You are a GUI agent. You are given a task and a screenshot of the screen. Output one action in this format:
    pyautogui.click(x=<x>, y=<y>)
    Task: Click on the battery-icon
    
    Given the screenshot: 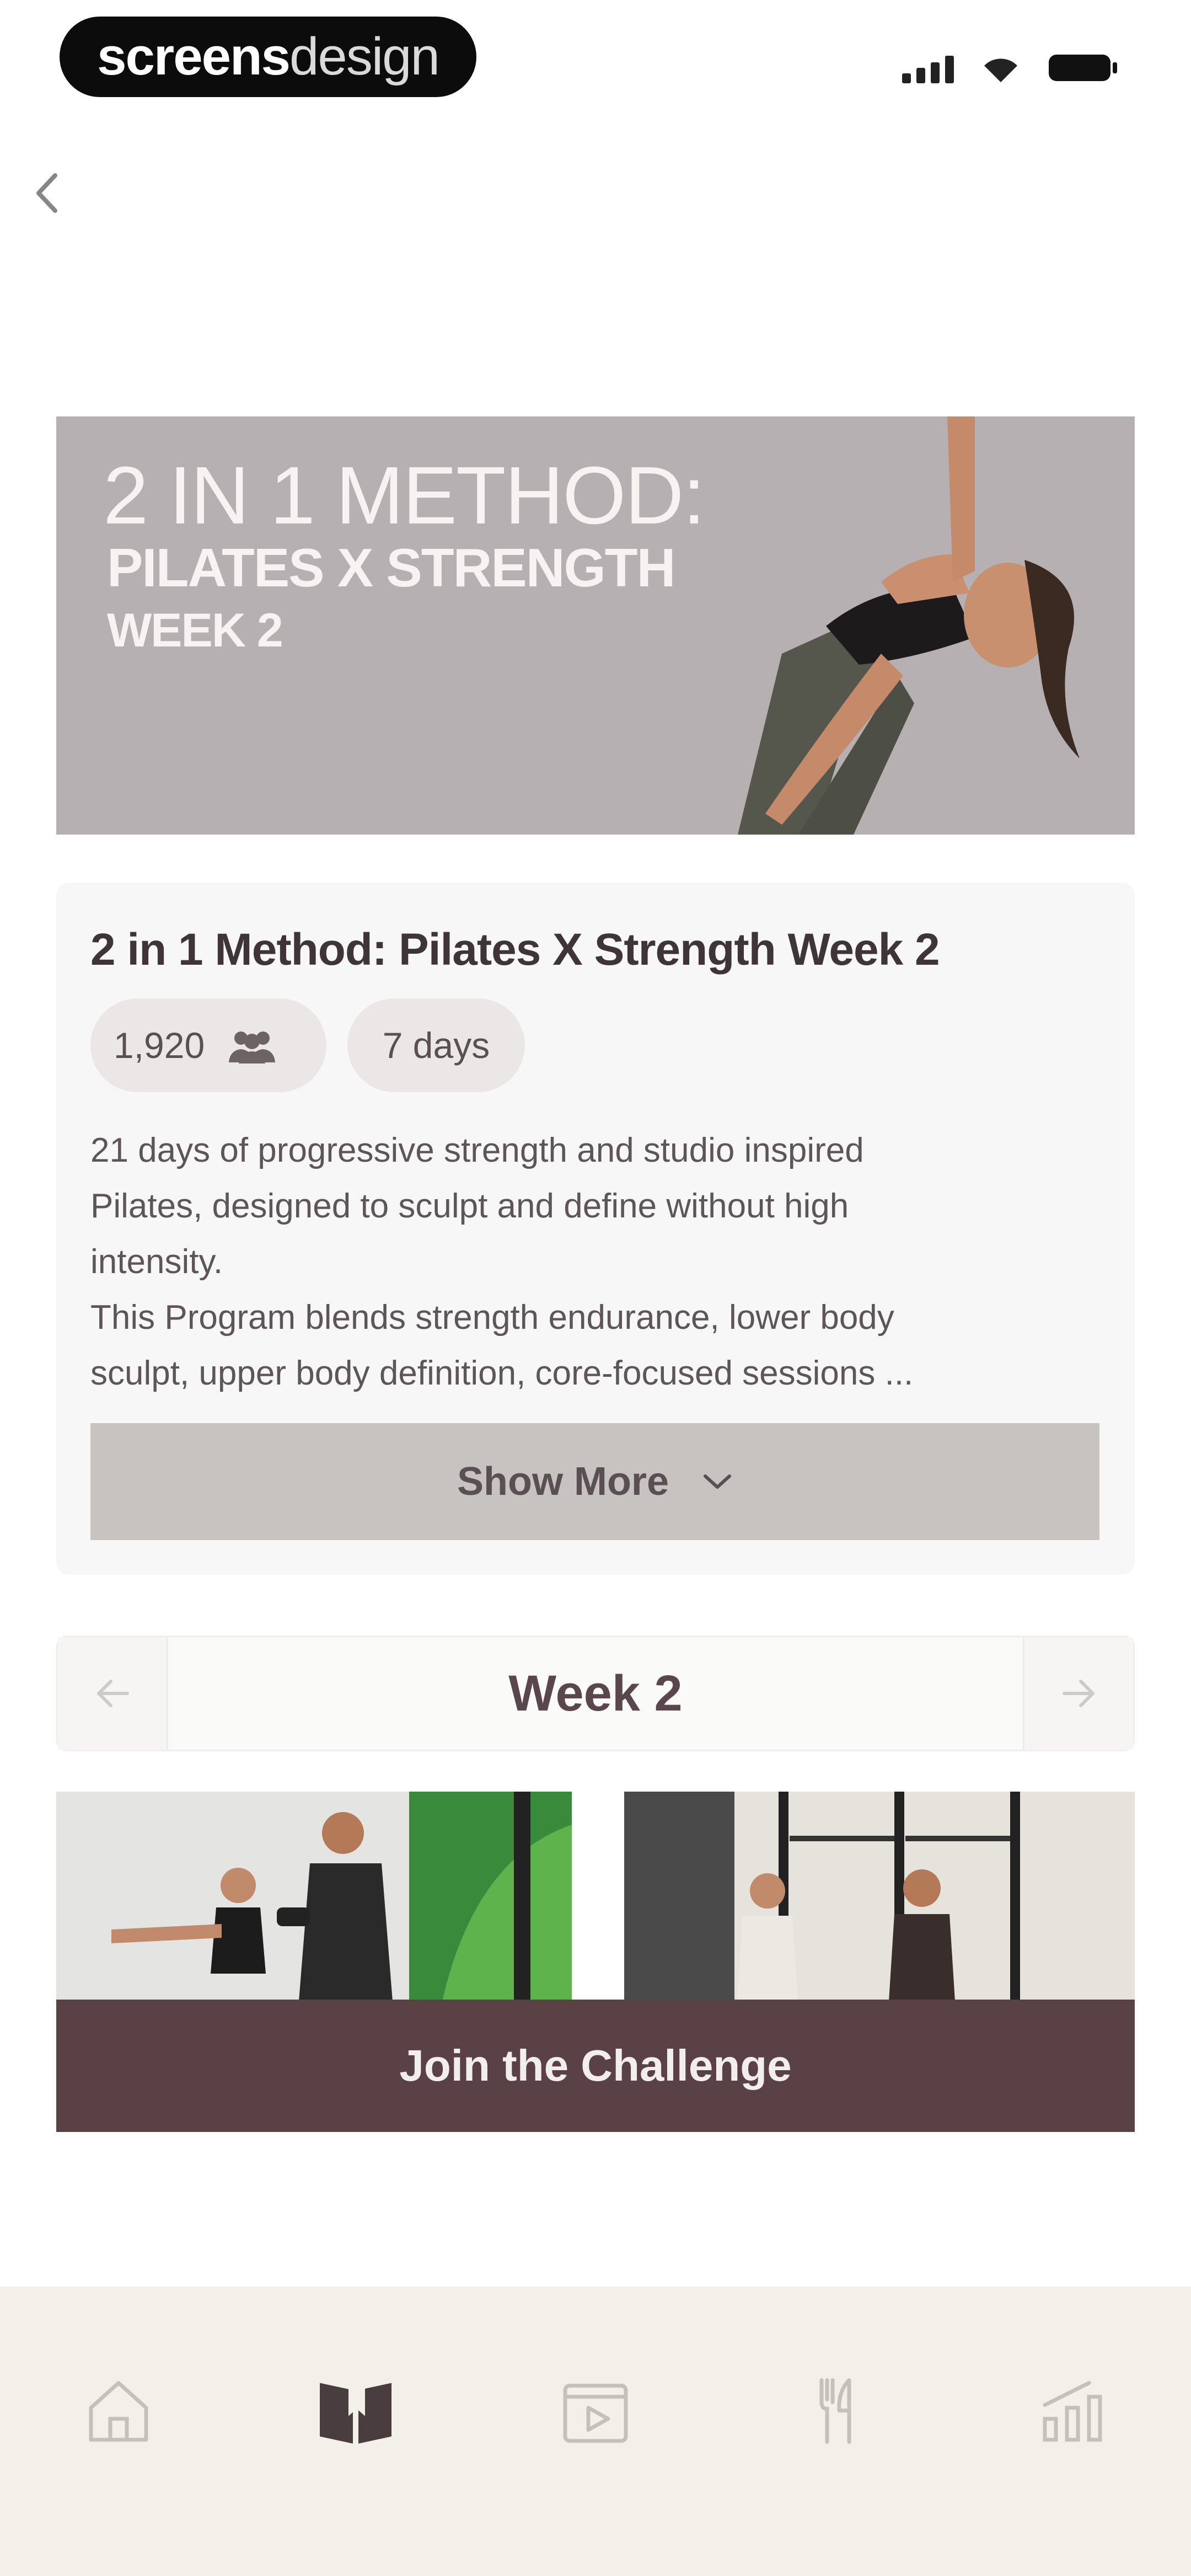 What is the action you would take?
    pyautogui.click(x=1083, y=67)
    